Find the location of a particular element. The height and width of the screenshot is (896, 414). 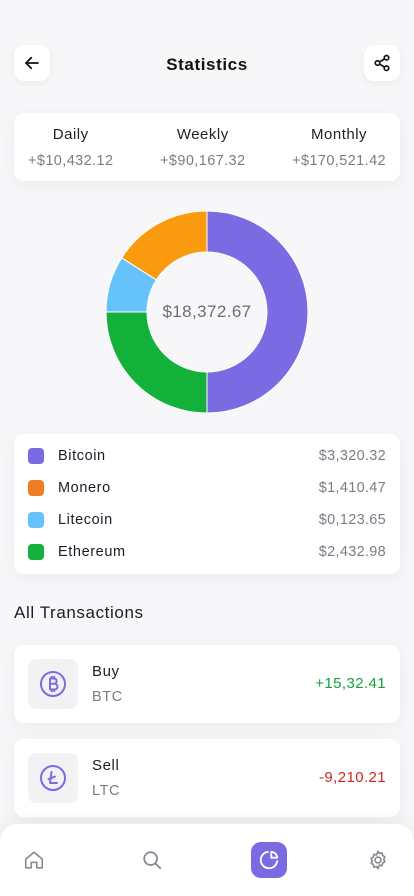

summary-label: Weekly is located at coordinates (202, 134).